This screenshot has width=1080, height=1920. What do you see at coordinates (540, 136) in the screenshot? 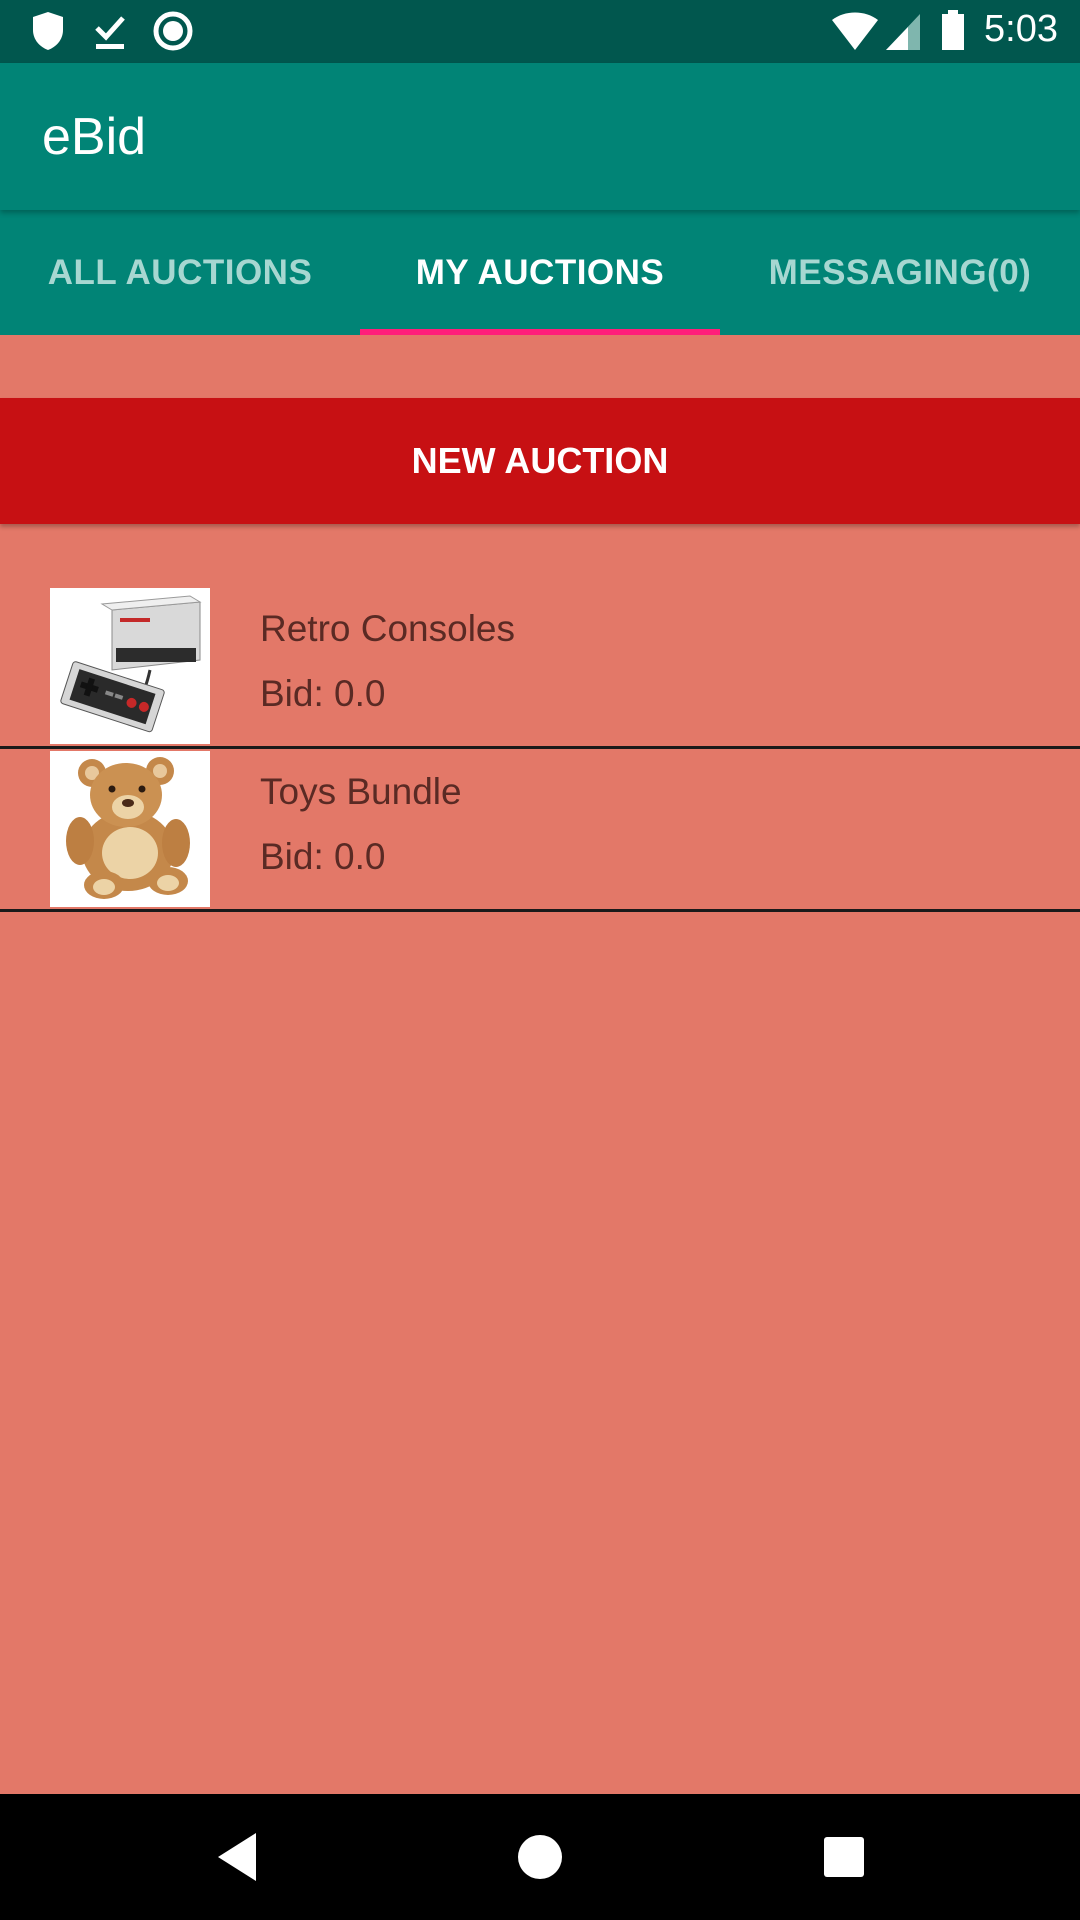
I see `app-bar: eBid` at bounding box center [540, 136].